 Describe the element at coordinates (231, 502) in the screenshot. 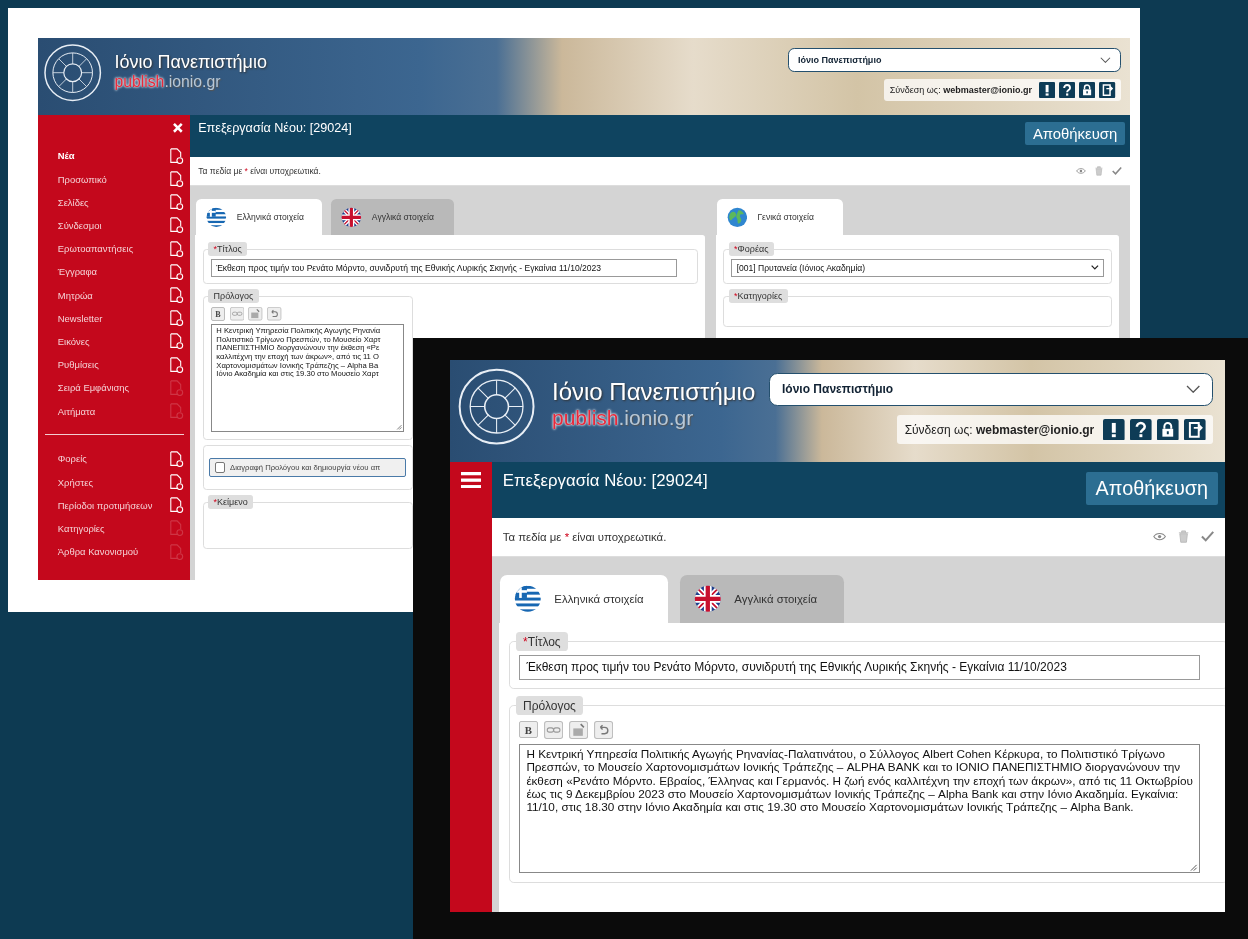

I see `field-label: *Κείμενο` at that location.